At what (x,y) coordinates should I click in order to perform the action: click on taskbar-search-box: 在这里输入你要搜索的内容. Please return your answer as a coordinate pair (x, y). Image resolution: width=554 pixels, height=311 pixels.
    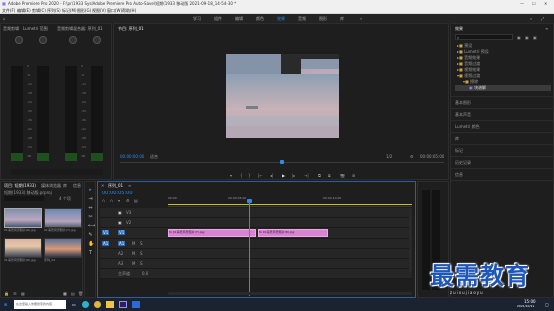
    Looking at the image, I should click on (40, 304).